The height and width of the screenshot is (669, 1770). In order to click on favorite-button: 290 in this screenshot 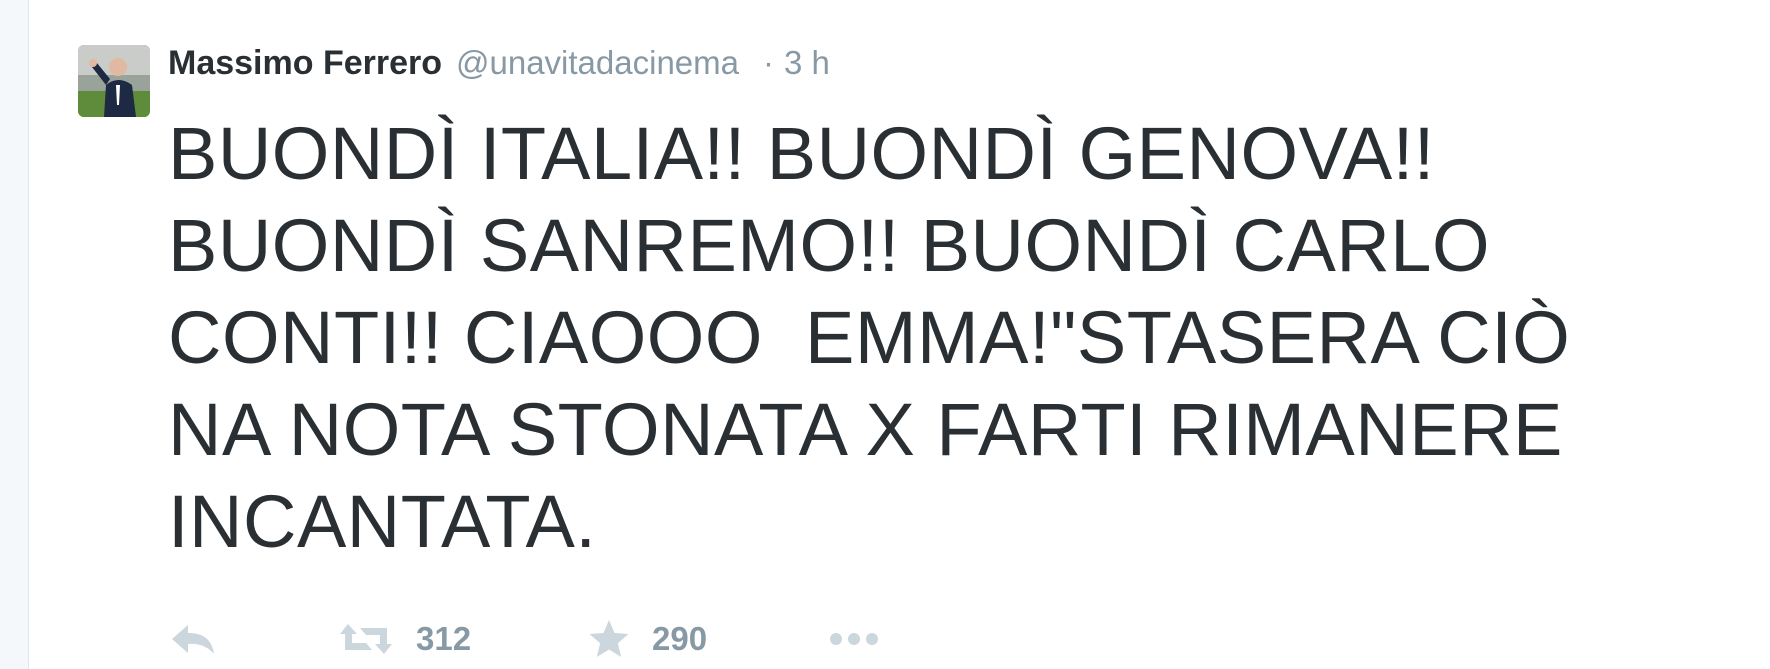, I will do `click(708, 639)`.